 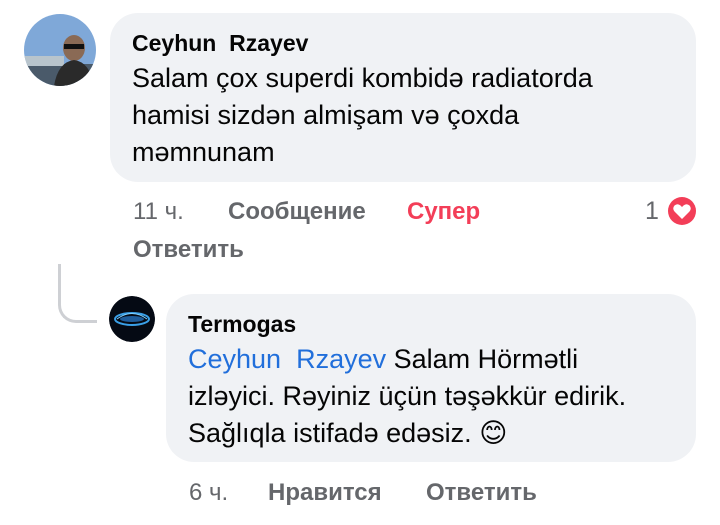 I want to click on reply-text-line-3: Sağlıqla istifadə edəsiz. 😊, so click(x=347, y=433).